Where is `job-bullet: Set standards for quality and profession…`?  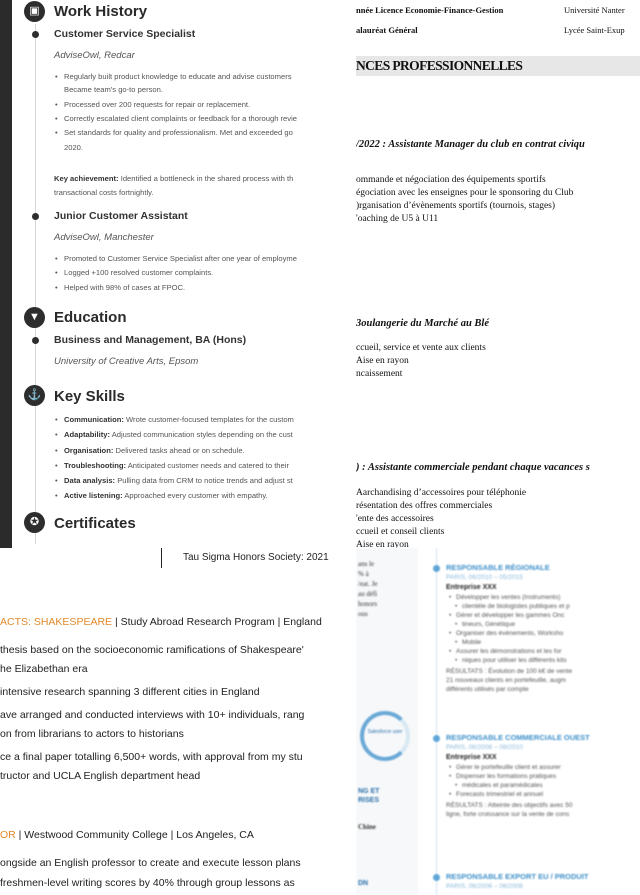 job-bullet: Set standards for quality and profession… is located at coordinates (174, 132).